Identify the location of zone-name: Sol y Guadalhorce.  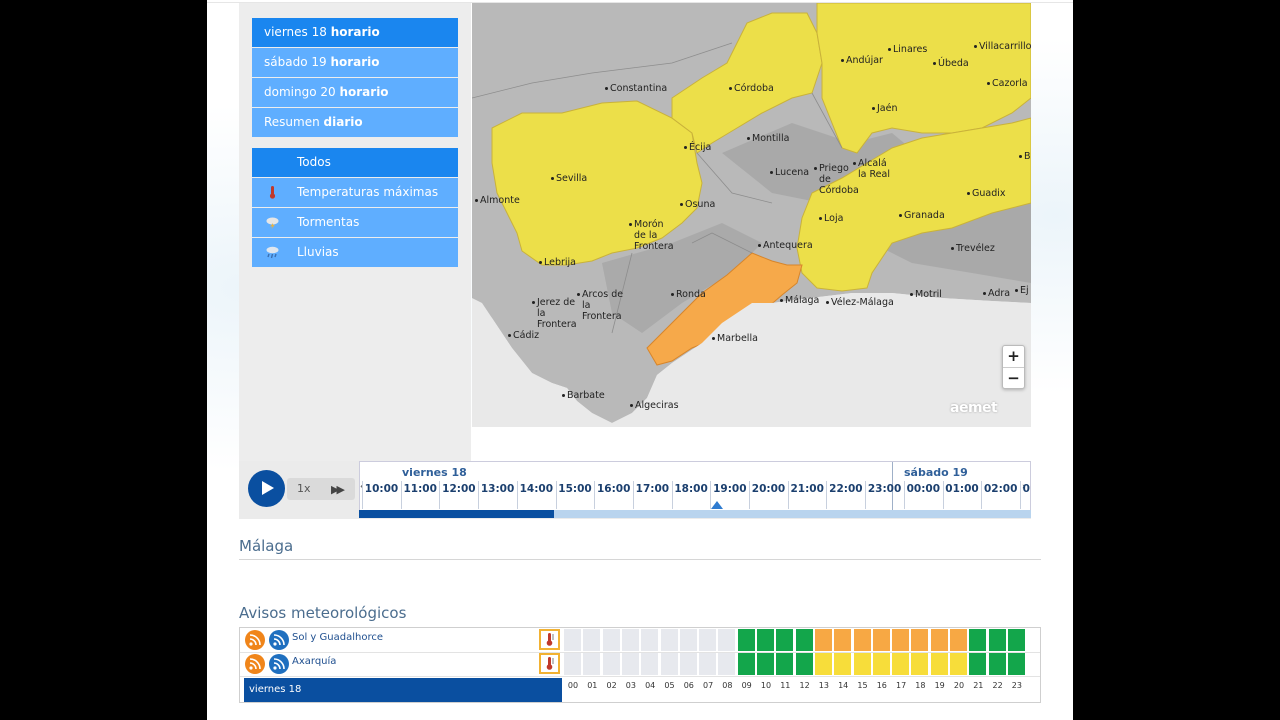
(337, 637).